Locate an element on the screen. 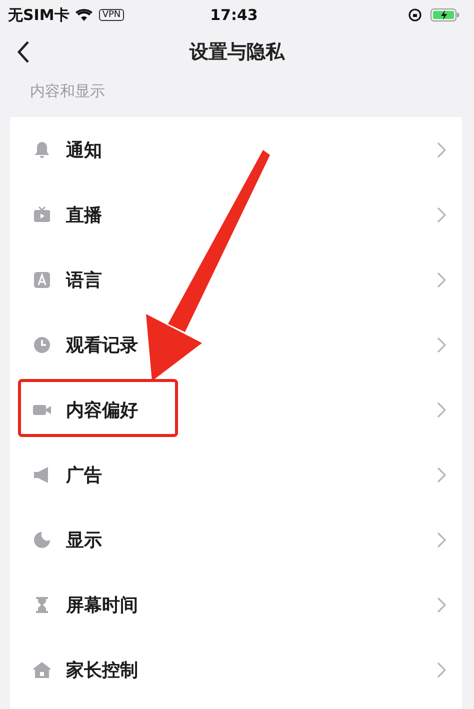 The height and width of the screenshot is (709, 474). item-label: 观看记录 is located at coordinates (102, 345).